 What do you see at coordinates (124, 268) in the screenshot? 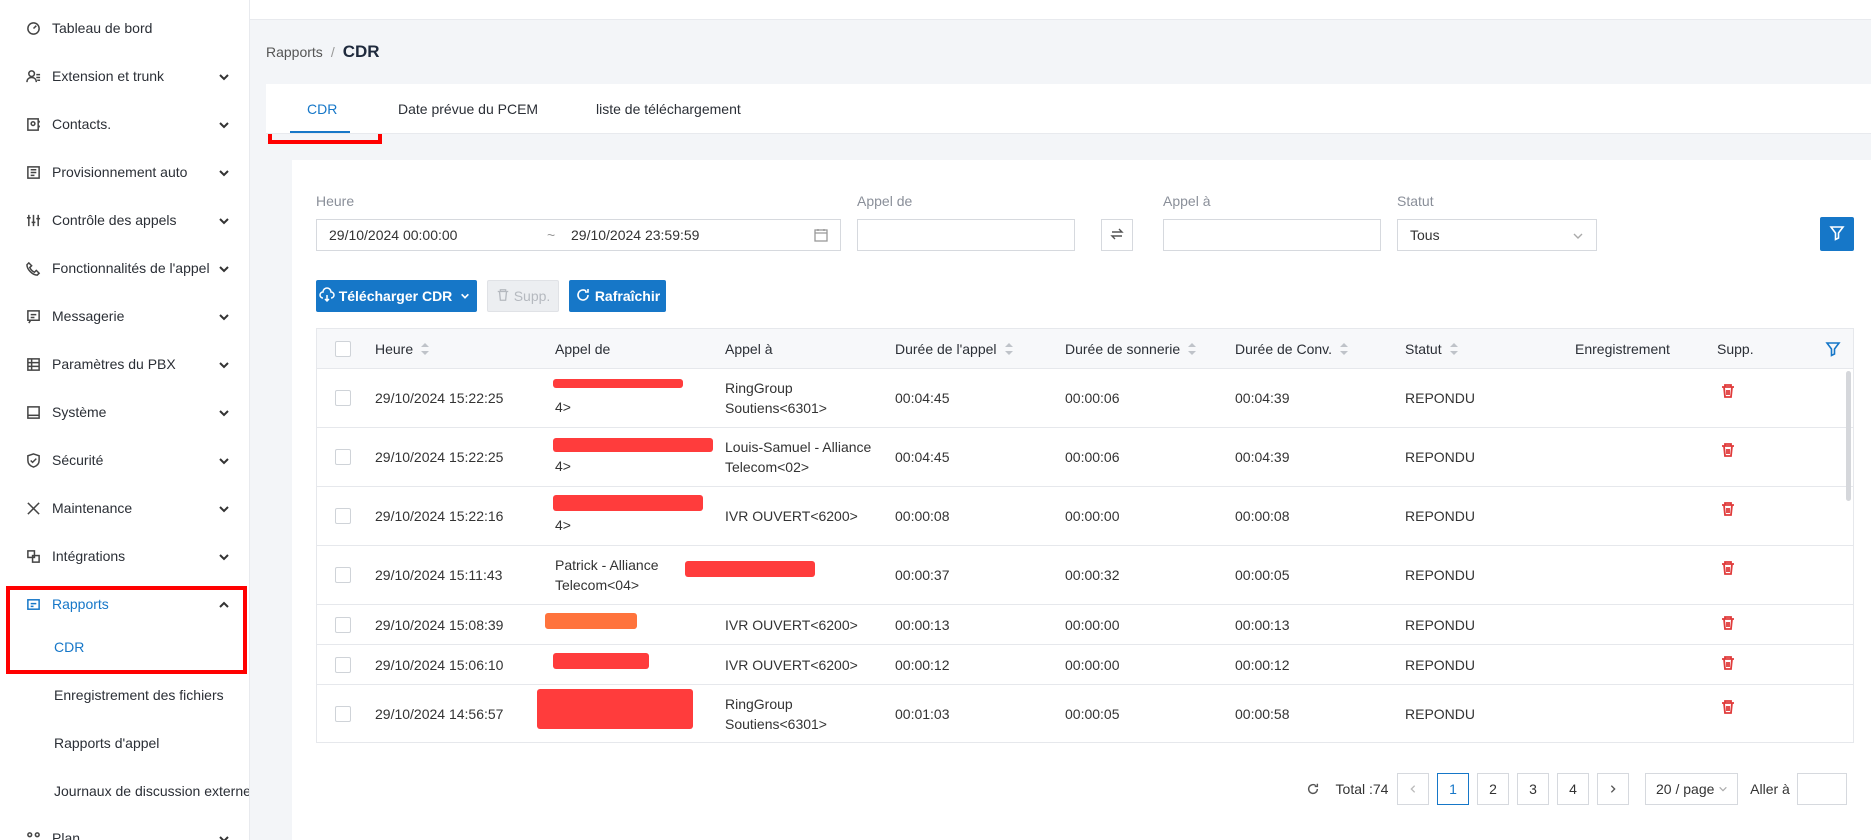
I see `sidebar-item-call-features: Fonctionnalités de l'appel` at bounding box center [124, 268].